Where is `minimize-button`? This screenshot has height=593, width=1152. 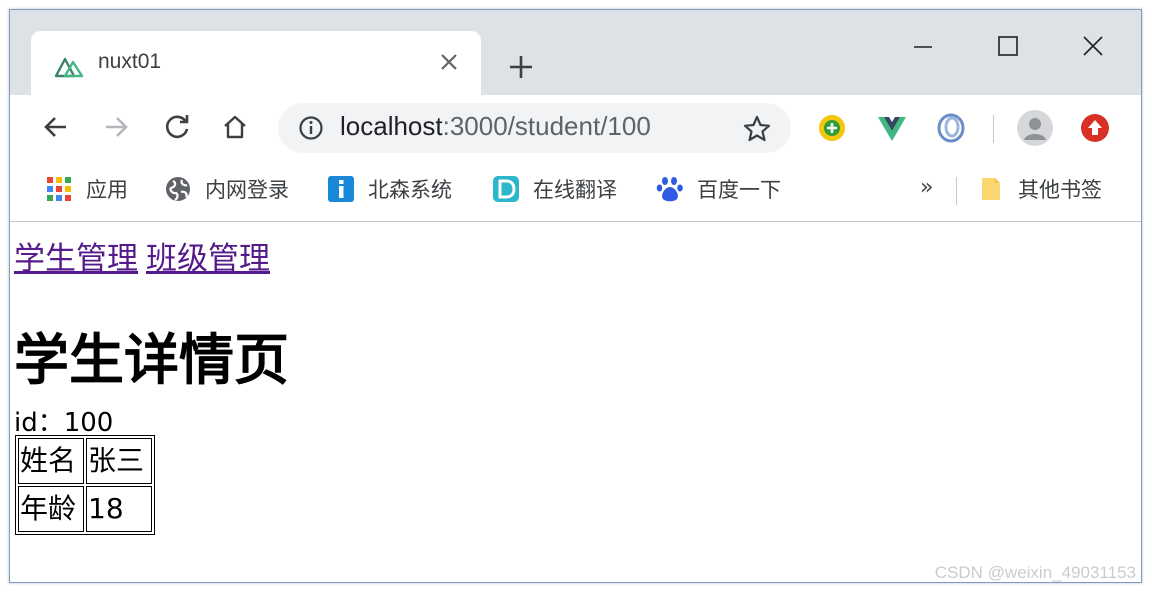
minimize-button is located at coordinates (923, 46).